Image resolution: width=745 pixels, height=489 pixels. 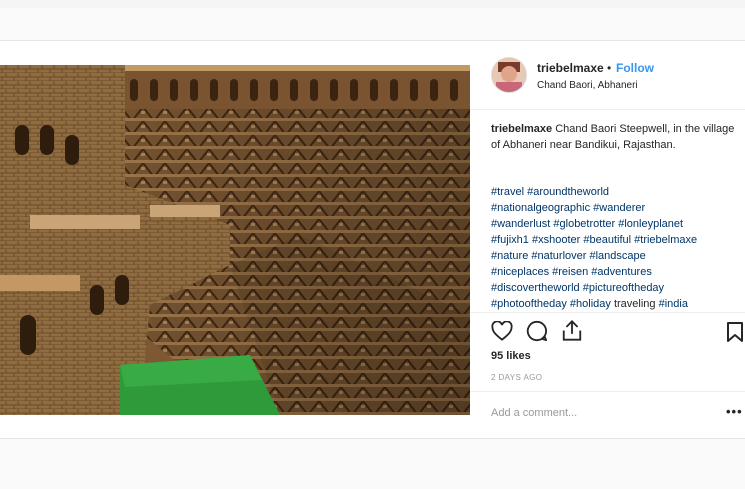 What do you see at coordinates (616, 192) in the screenshot?
I see `hashtag-line: #travel #aroundtheworld` at bounding box center [616, 192].